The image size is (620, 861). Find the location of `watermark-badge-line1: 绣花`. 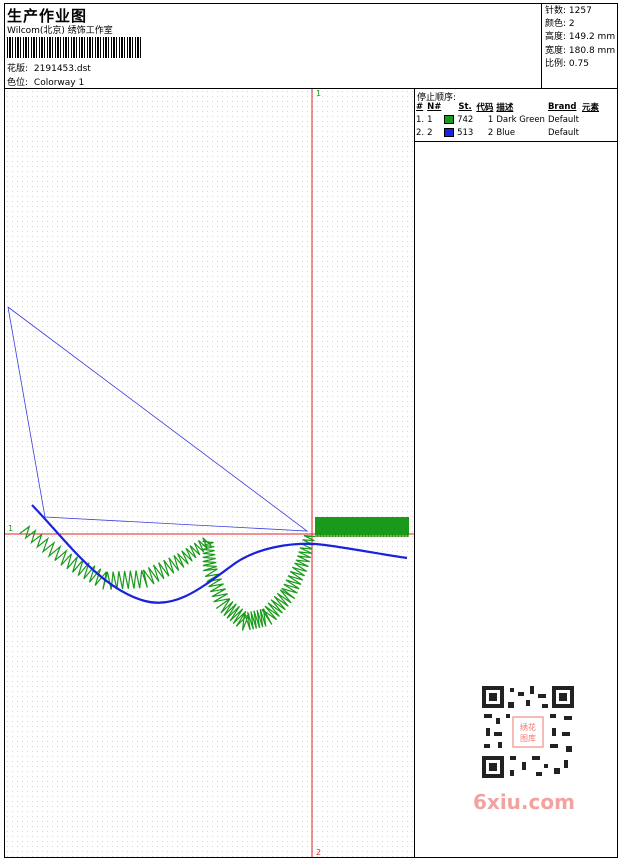

watermark-badge-line1: 绣花 is located at coordinates (528, 727).